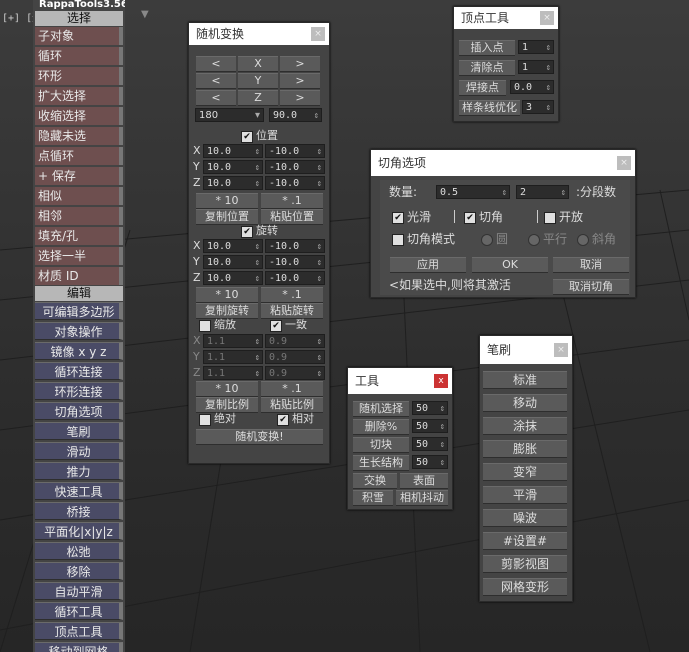 Image resolution: width=689 pixels, height=652 pixels. I want to click on copy-position-button: 复制位置, so click(227, 217).